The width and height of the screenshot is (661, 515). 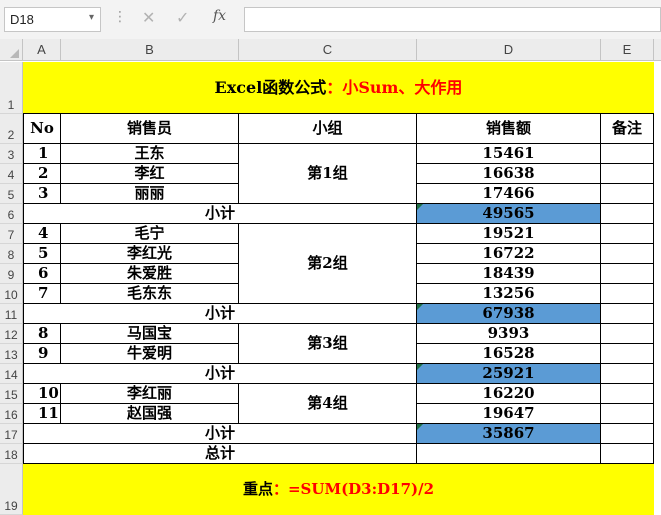 What do you see at coordinates (509, 414) in the screenshot?
I see `cell-sales: 19647` at bounding box center [509, 414].